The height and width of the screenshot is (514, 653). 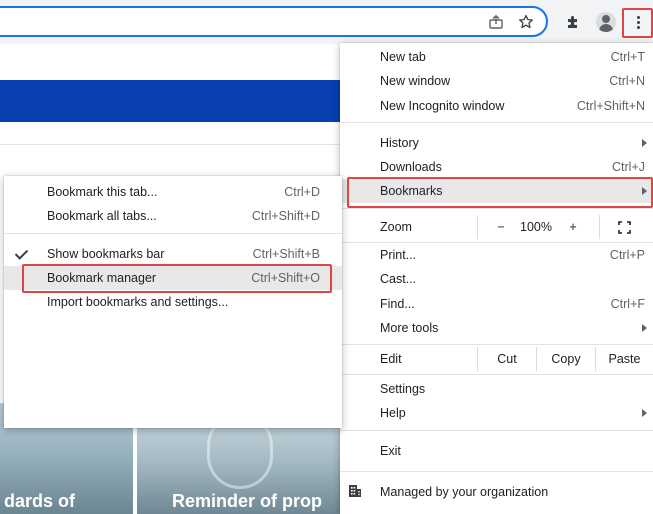 I want to click on zoom-out-button: −, so click(x=501, y=227).